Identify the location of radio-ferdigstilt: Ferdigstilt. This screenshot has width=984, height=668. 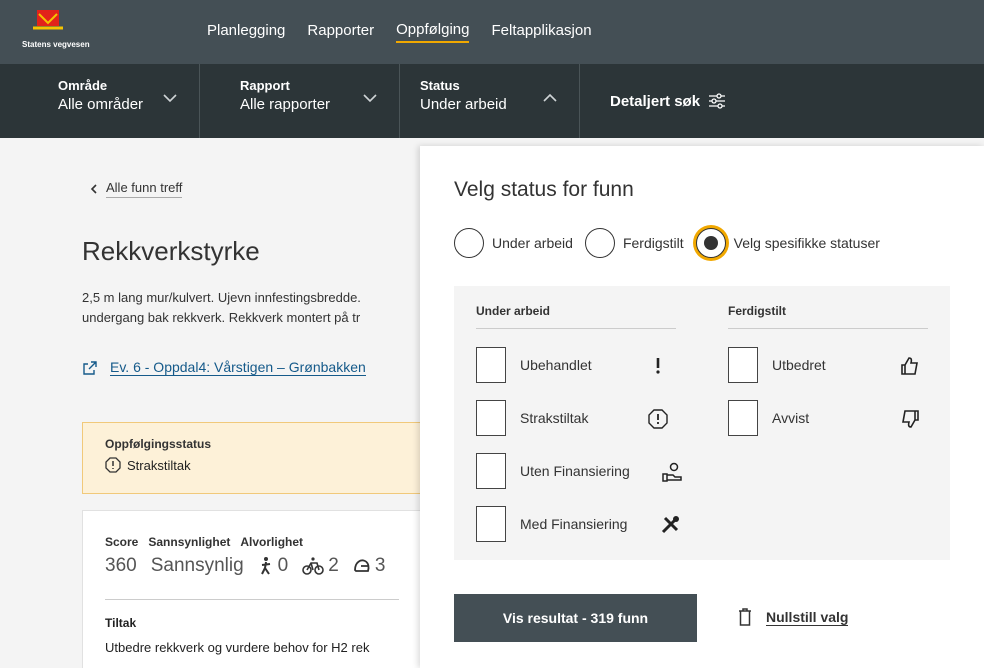
(634, 243).